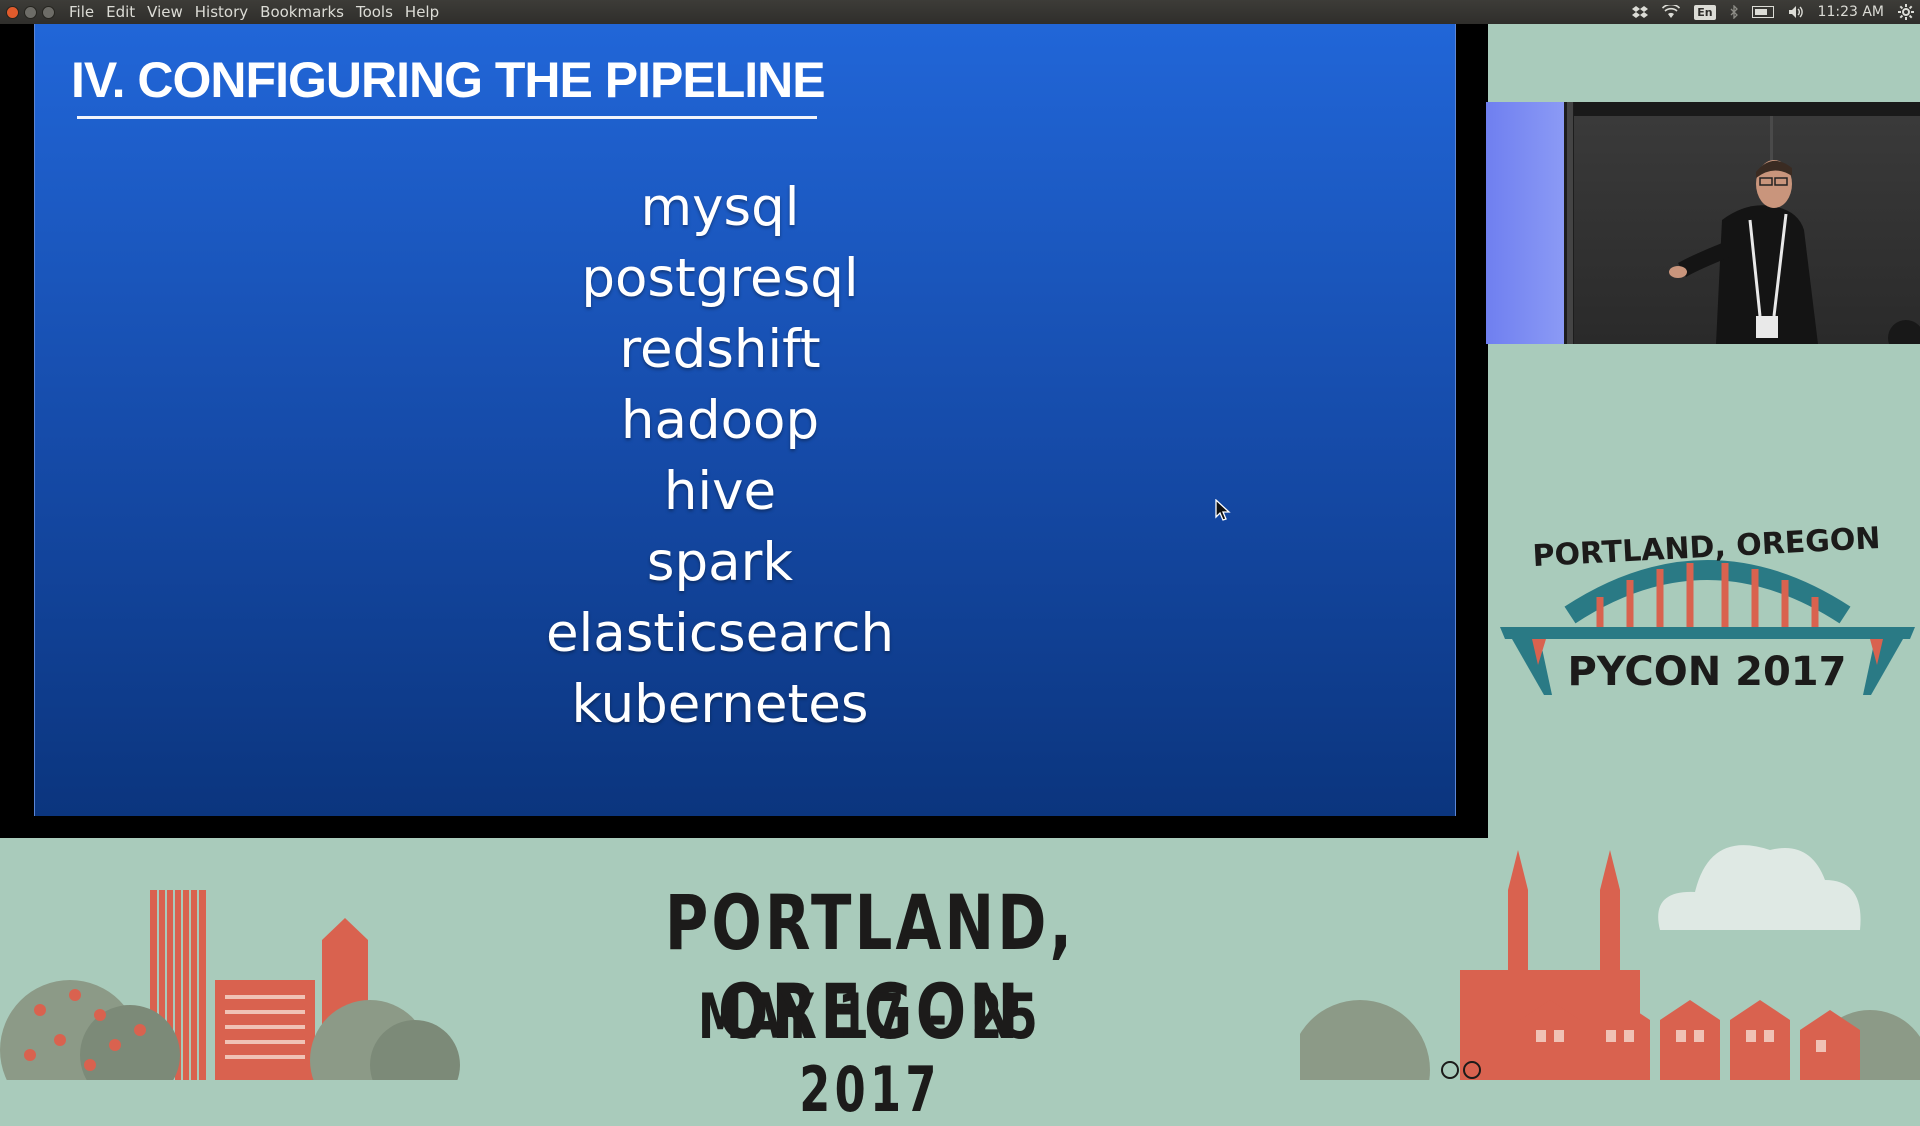 This screenshot has height=1126, width=1920. I want to click on volume-icon, so click(1796, 12).